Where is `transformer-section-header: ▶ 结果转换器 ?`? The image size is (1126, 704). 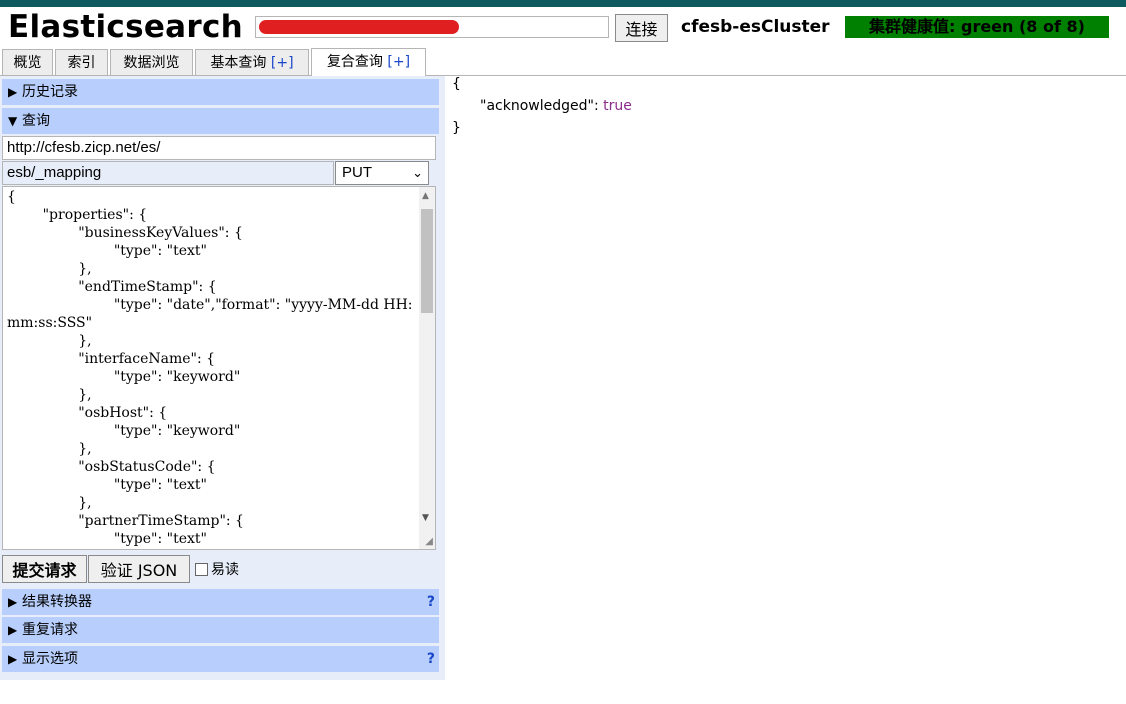 transformer-section-header: ▶ 结果转换器 ? is located at coordinates (220, 602).